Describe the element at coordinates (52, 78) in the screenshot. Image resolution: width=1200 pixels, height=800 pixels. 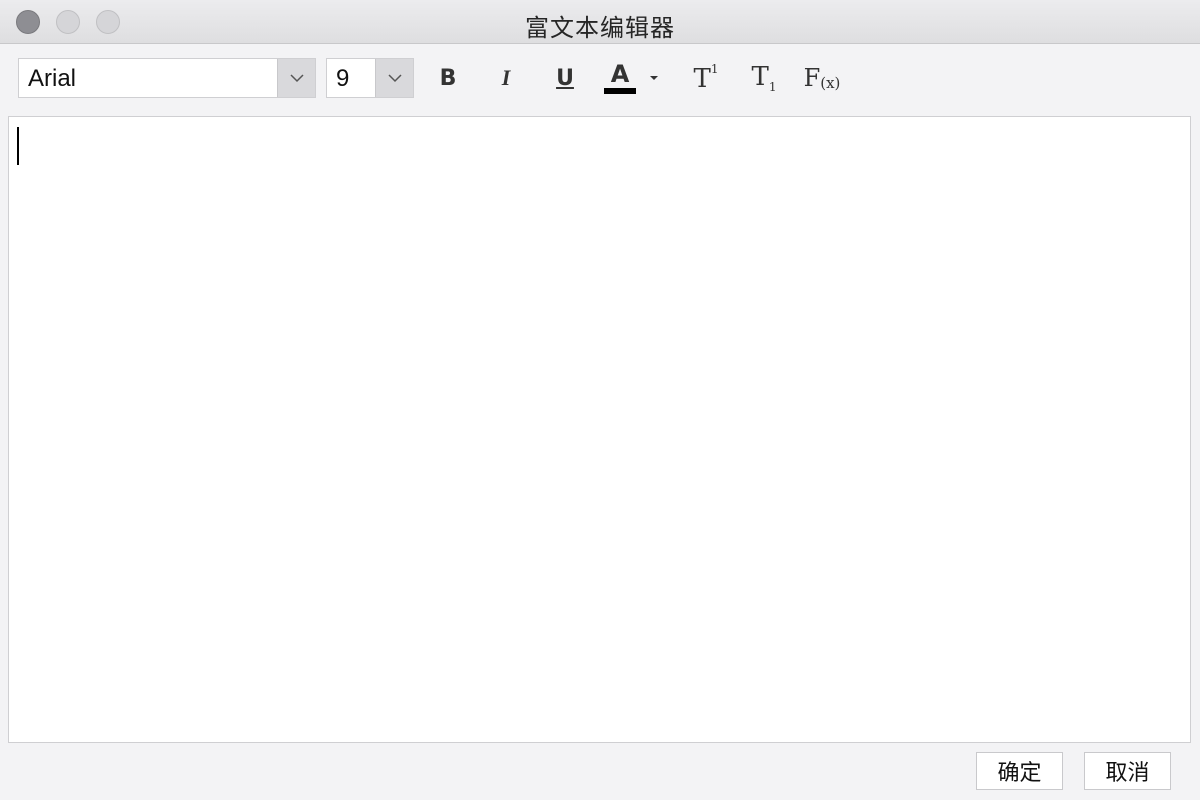
I see `font-family-value: Arial` at that location.